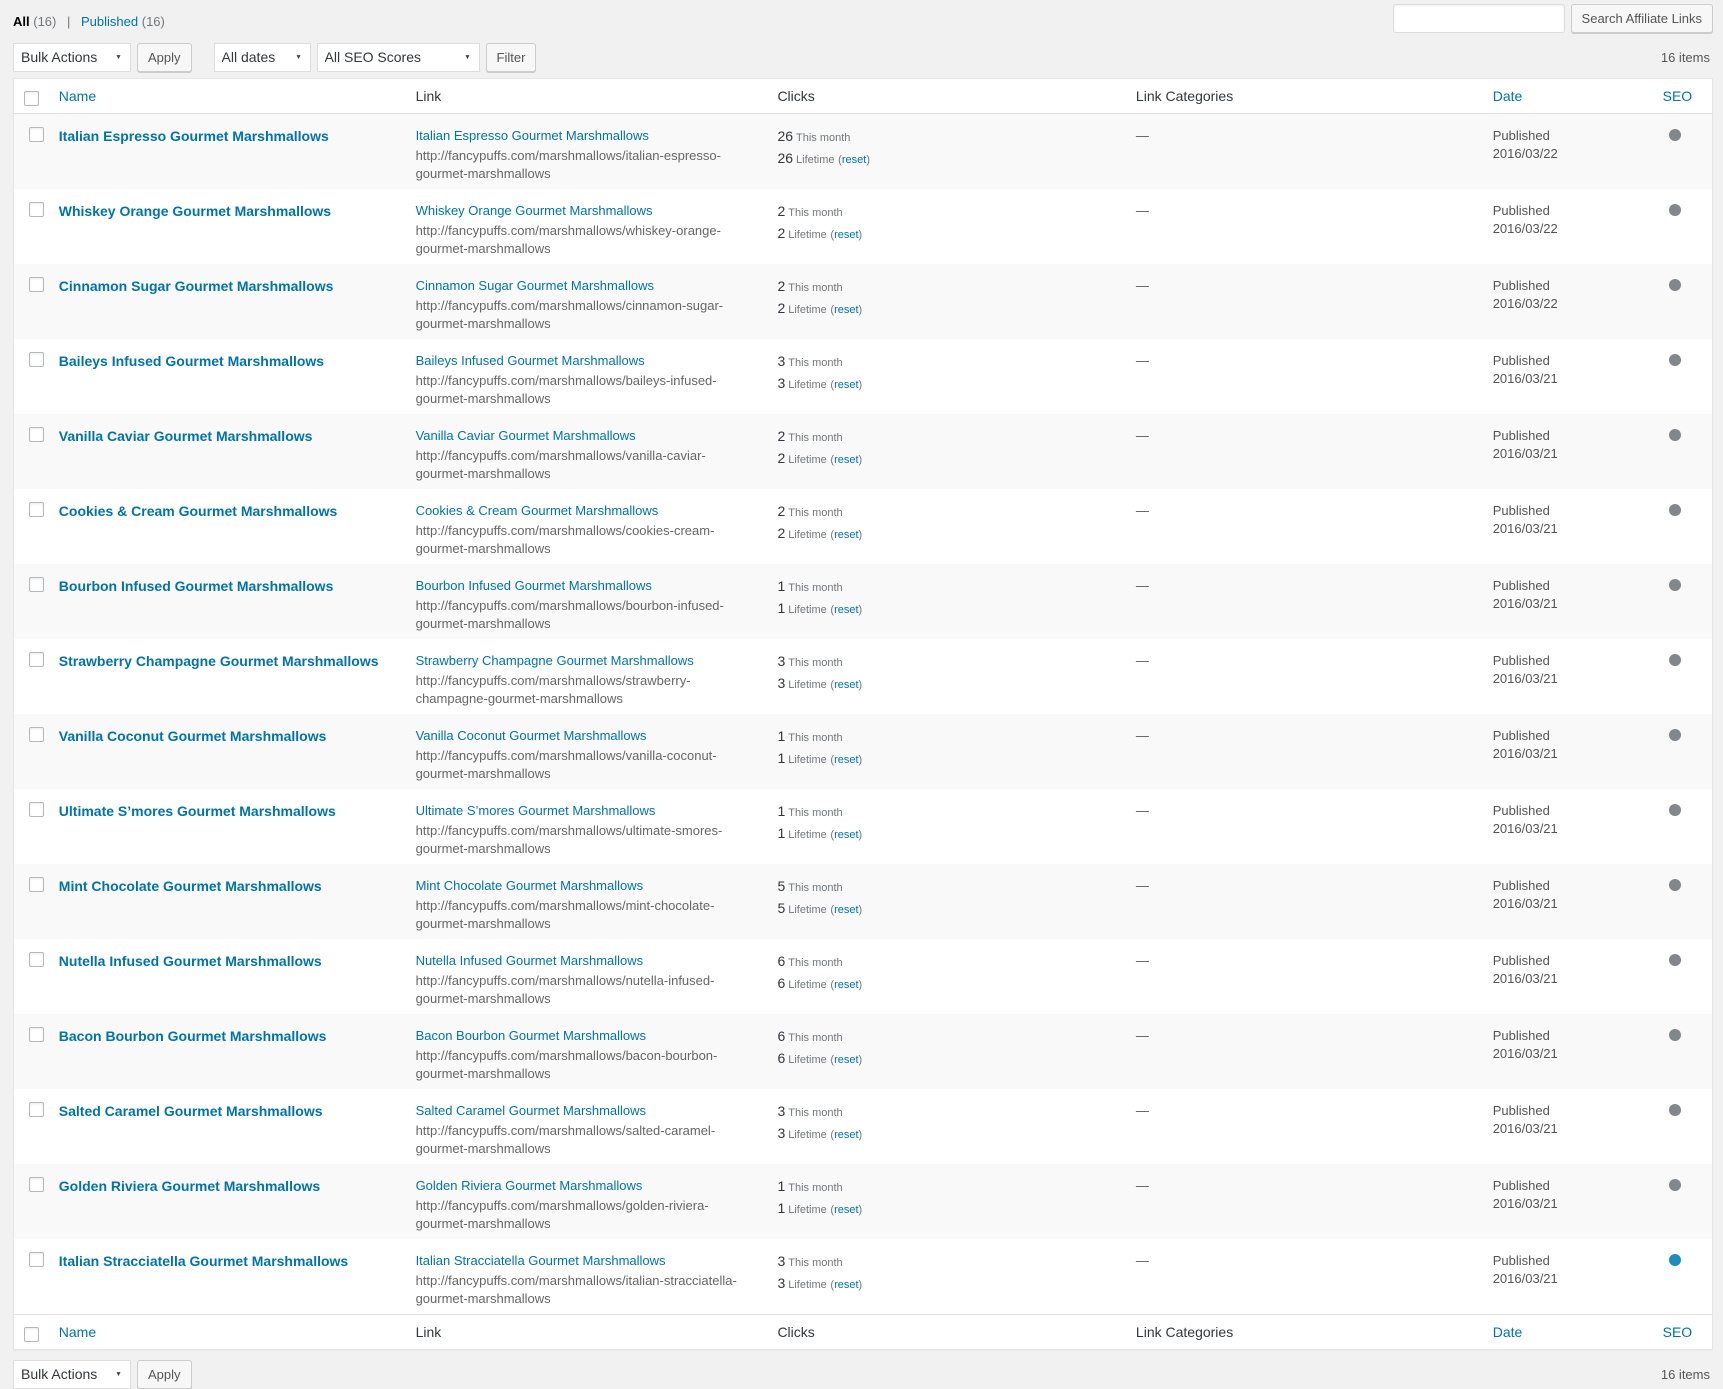 This screenshot has width=1723, height=1389. What do you see at coordinates (1508, 1332) in the screenshot?
I see `column-footer-date: Date` at bounding box center [1508, 1332].